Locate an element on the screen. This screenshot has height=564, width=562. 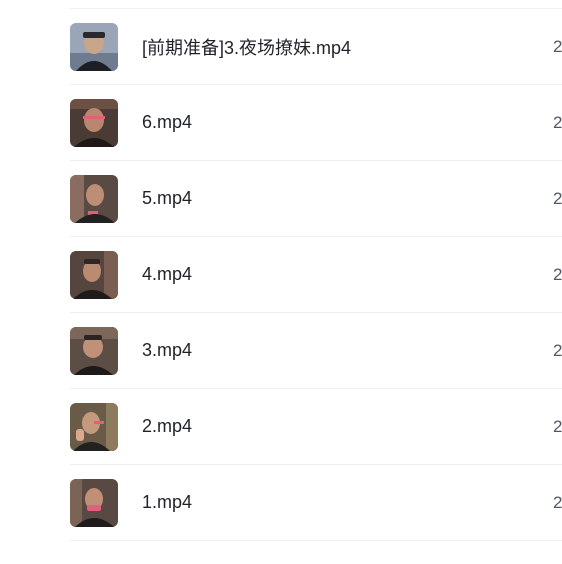
file-row: 1.mp4 2 is located at coordinates (316, 503).